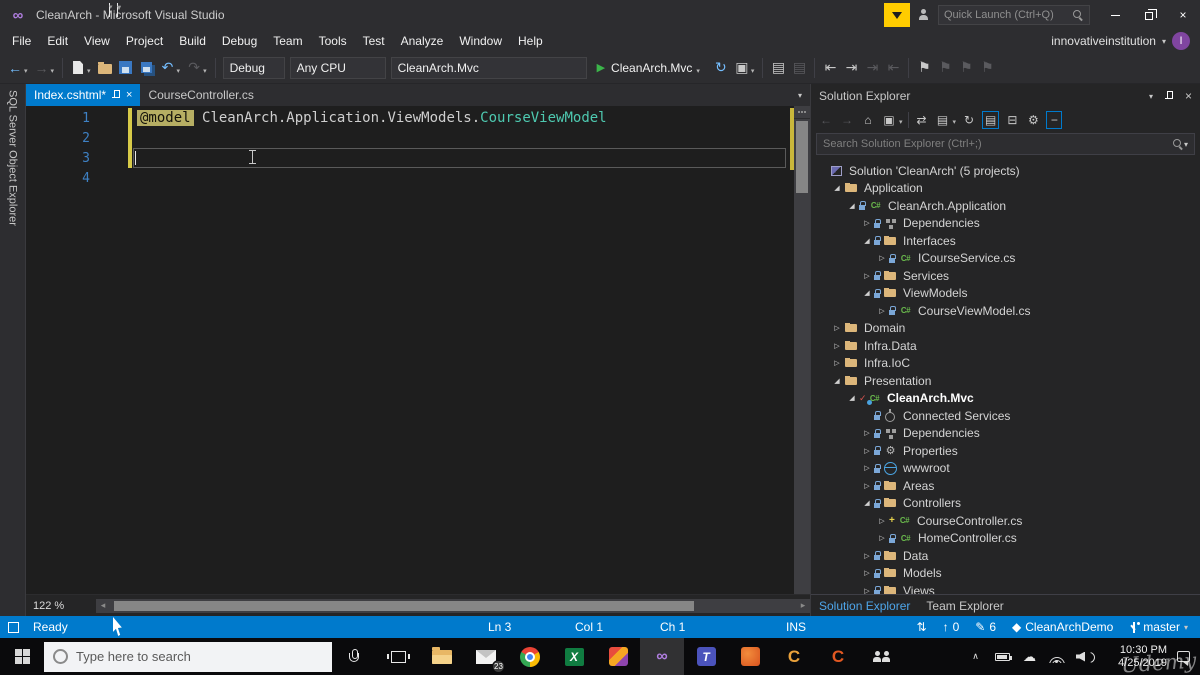 The image size is (1200, 675). Describe the element at coordinates (287, 41) in the screenshot. I see `menu-item-team: Team` at that location.